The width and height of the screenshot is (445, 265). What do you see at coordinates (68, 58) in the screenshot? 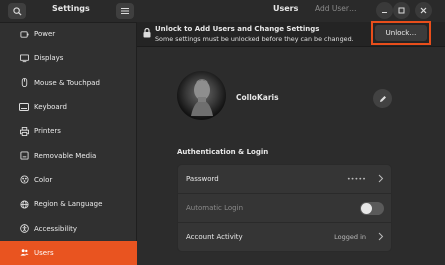
I see `sidebar-item-displays: Displays` at bounding box center [68, 58].